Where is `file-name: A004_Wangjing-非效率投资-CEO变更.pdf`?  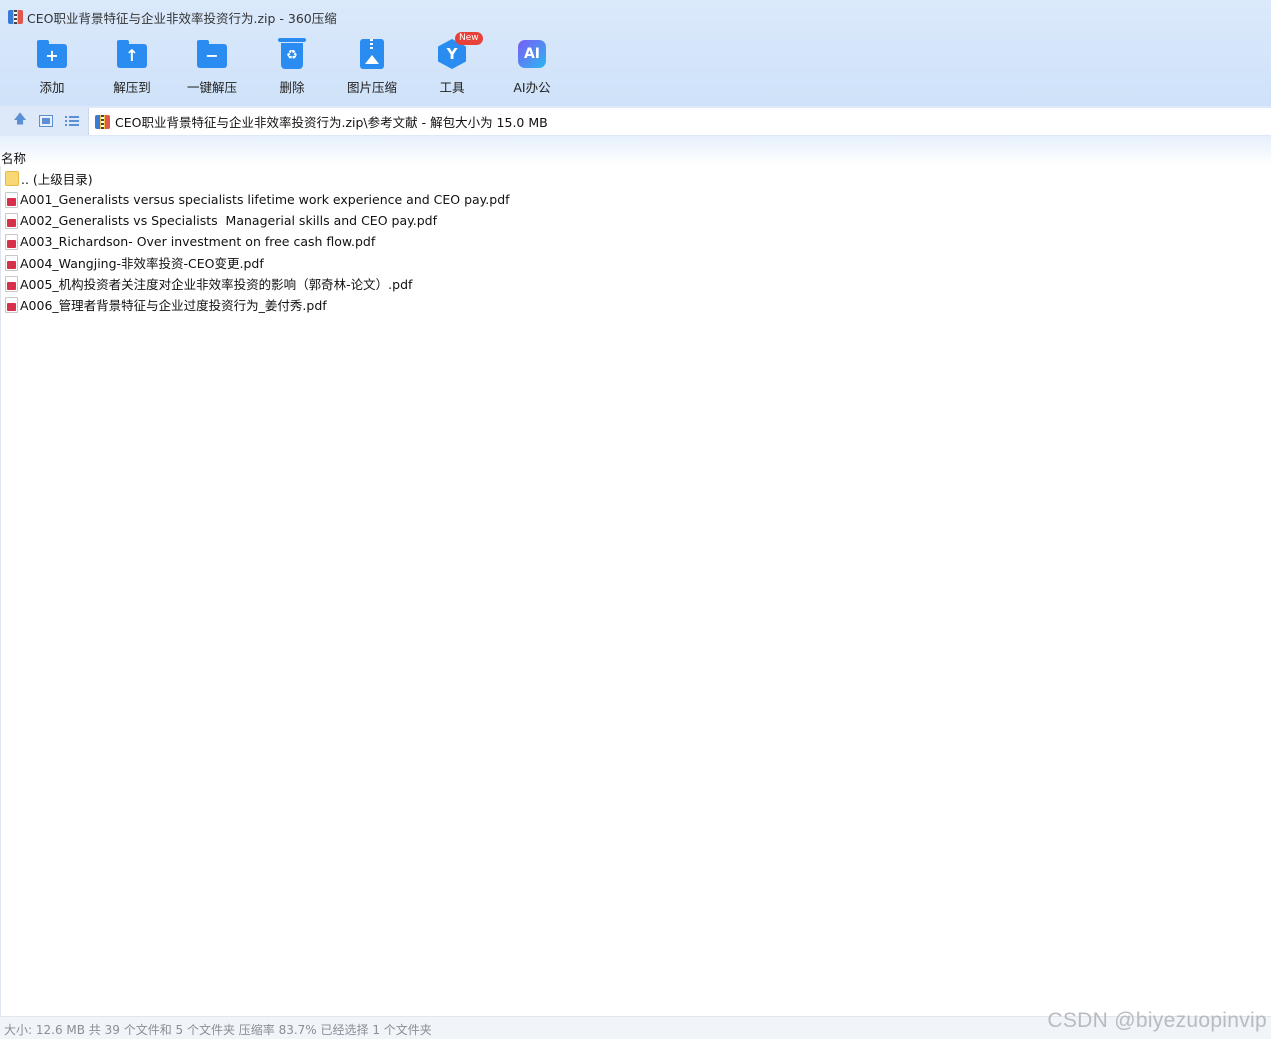
file-name: A004_Wangjing-非效率投资-CEO变更.pdf is located at coordinates (142, 263).